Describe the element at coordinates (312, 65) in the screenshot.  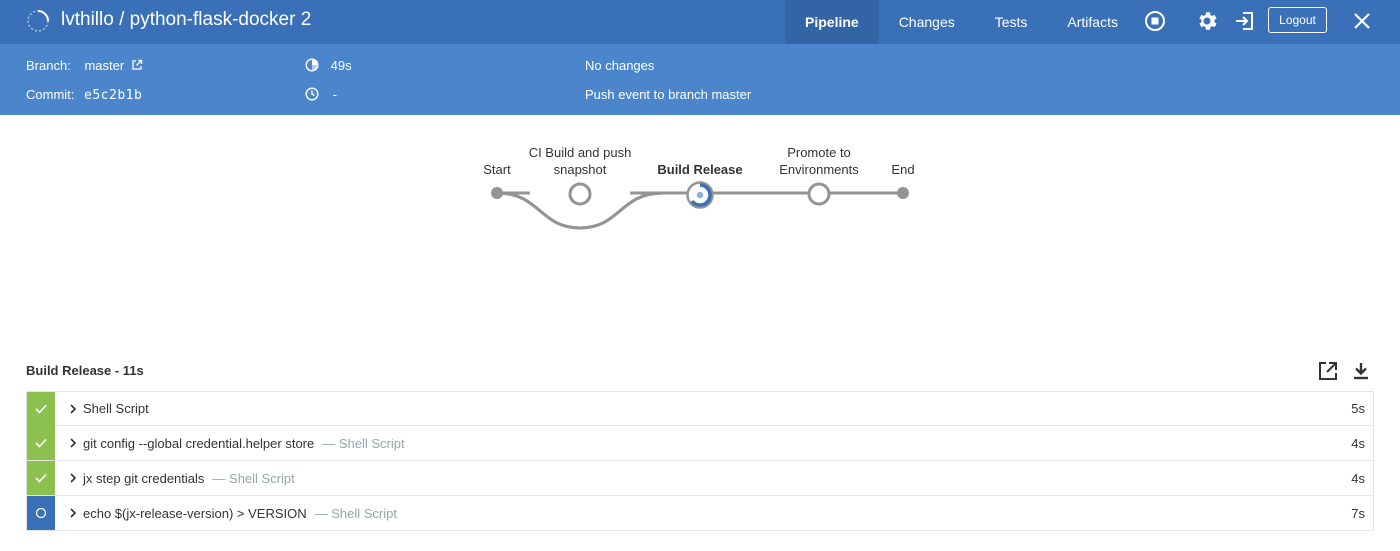
I see `duration-icon` at that location.